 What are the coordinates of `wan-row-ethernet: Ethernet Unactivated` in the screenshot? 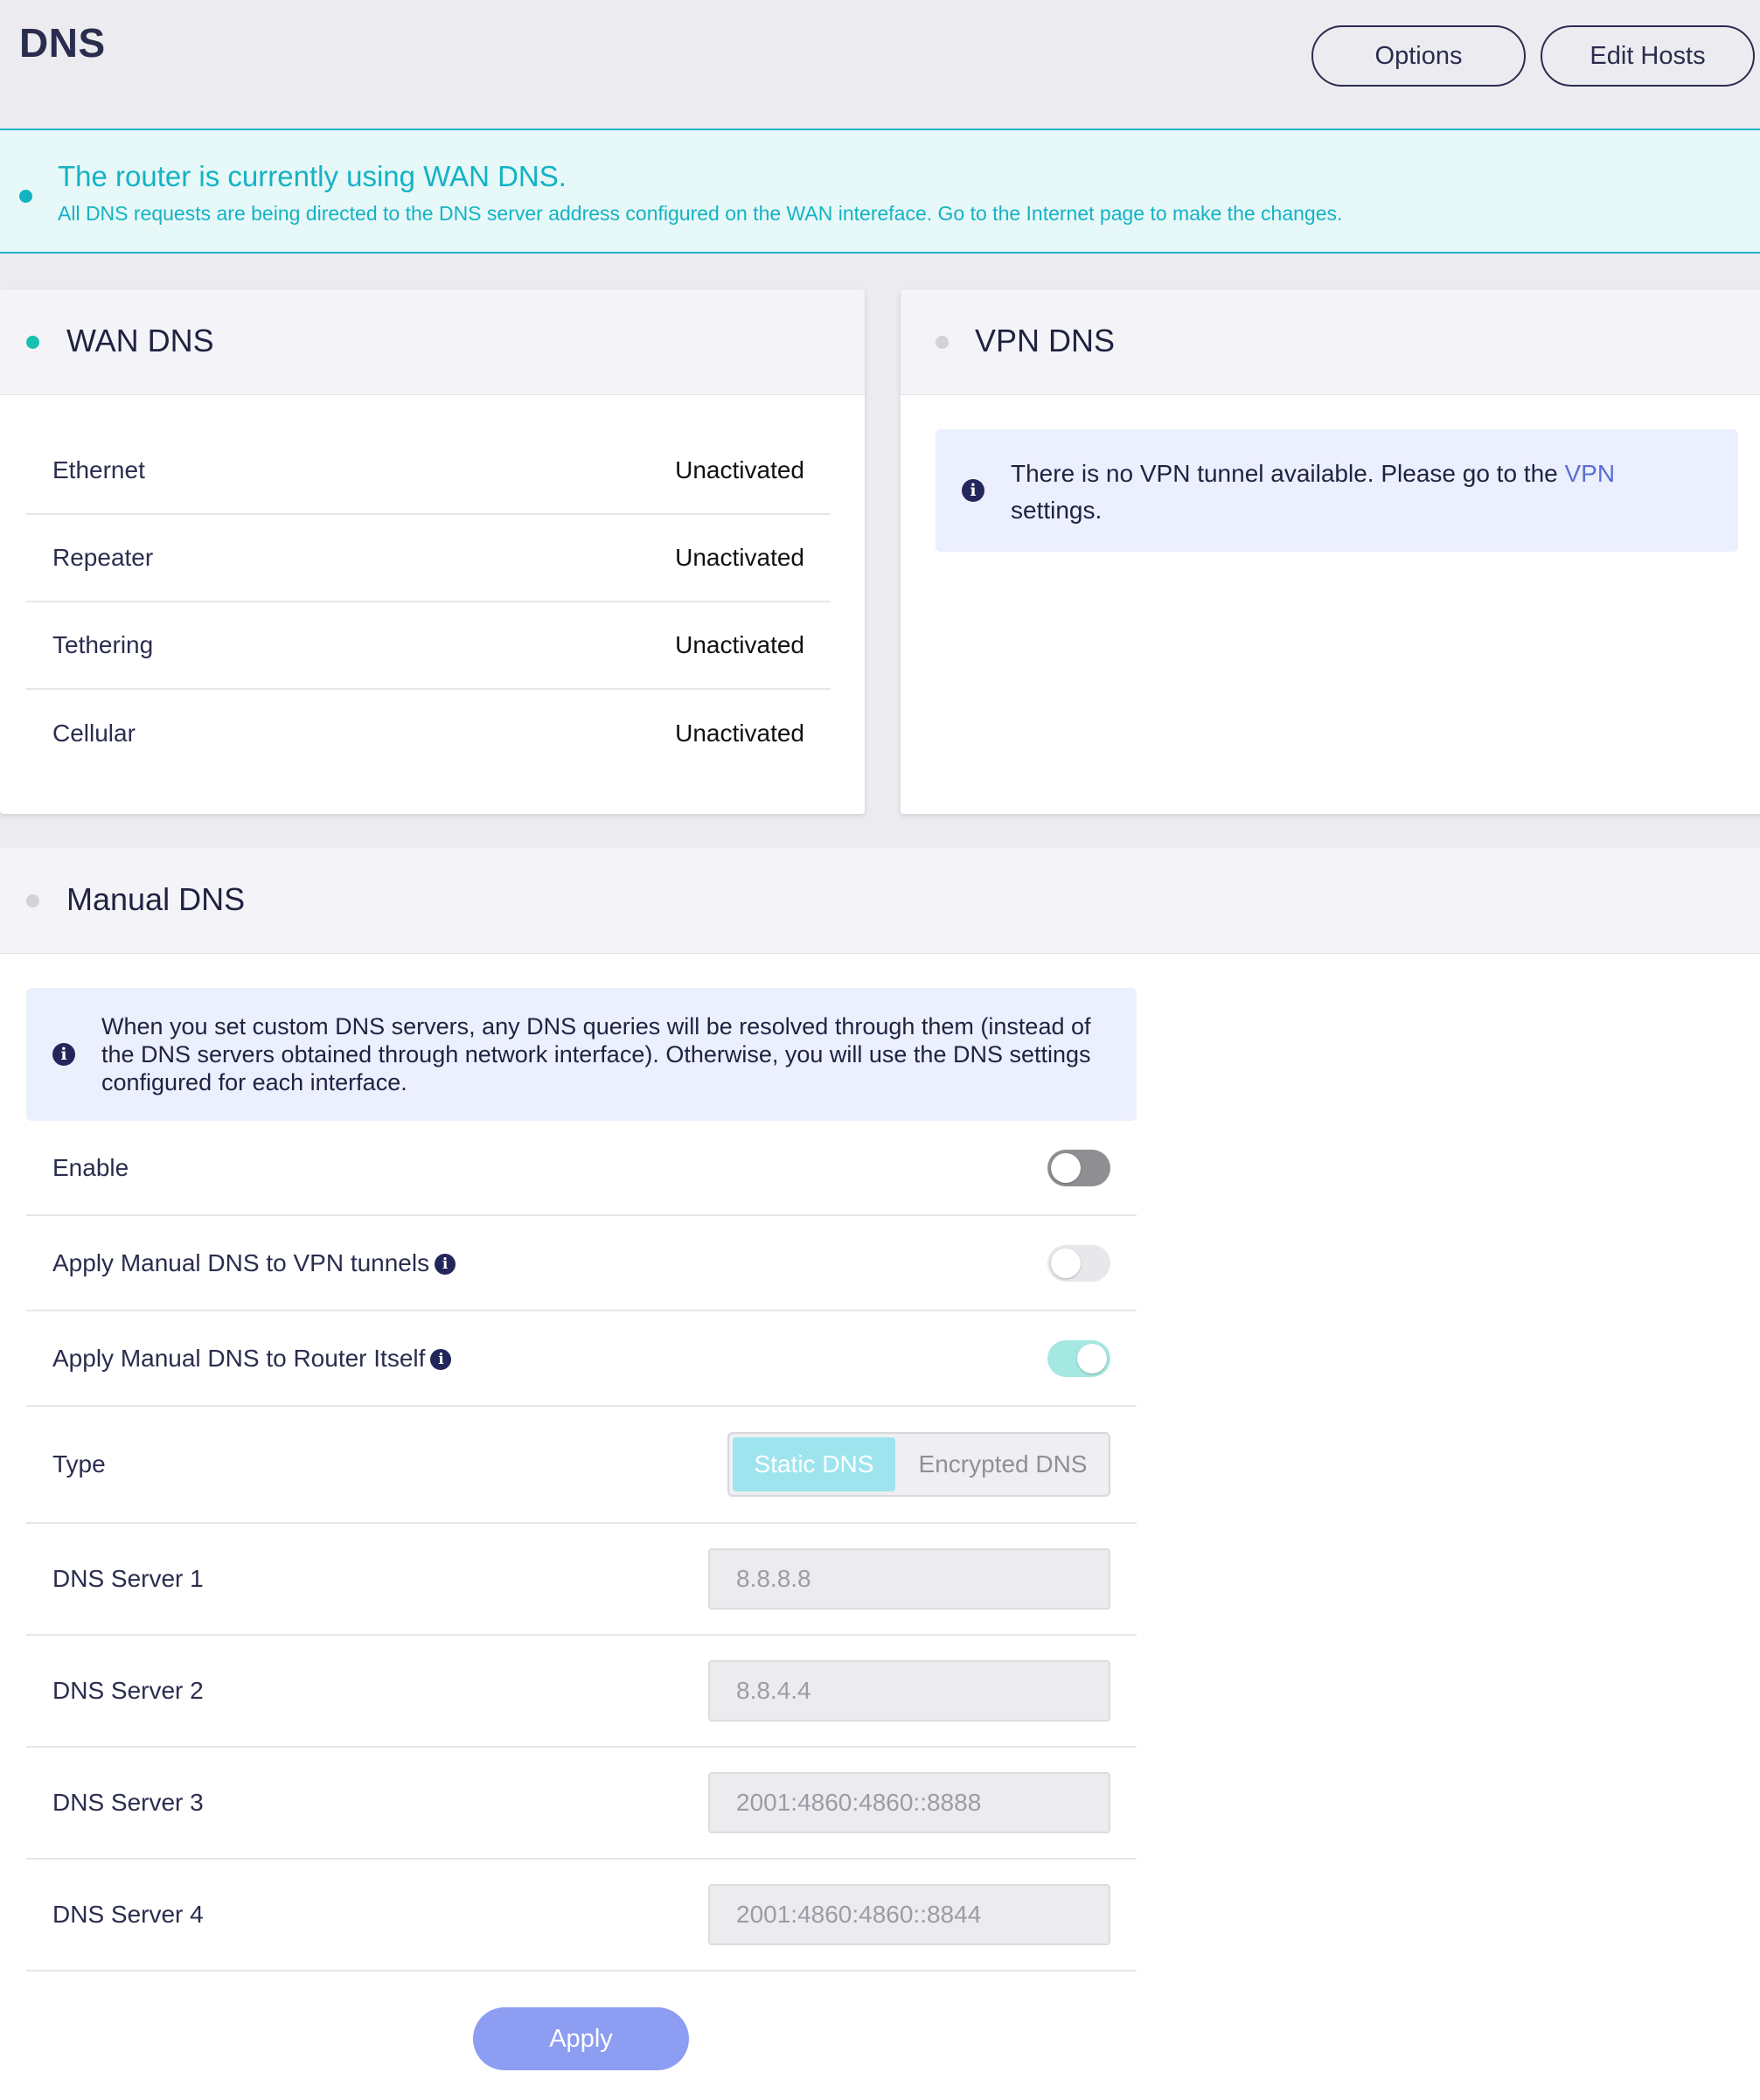 It's located at (428, 472).